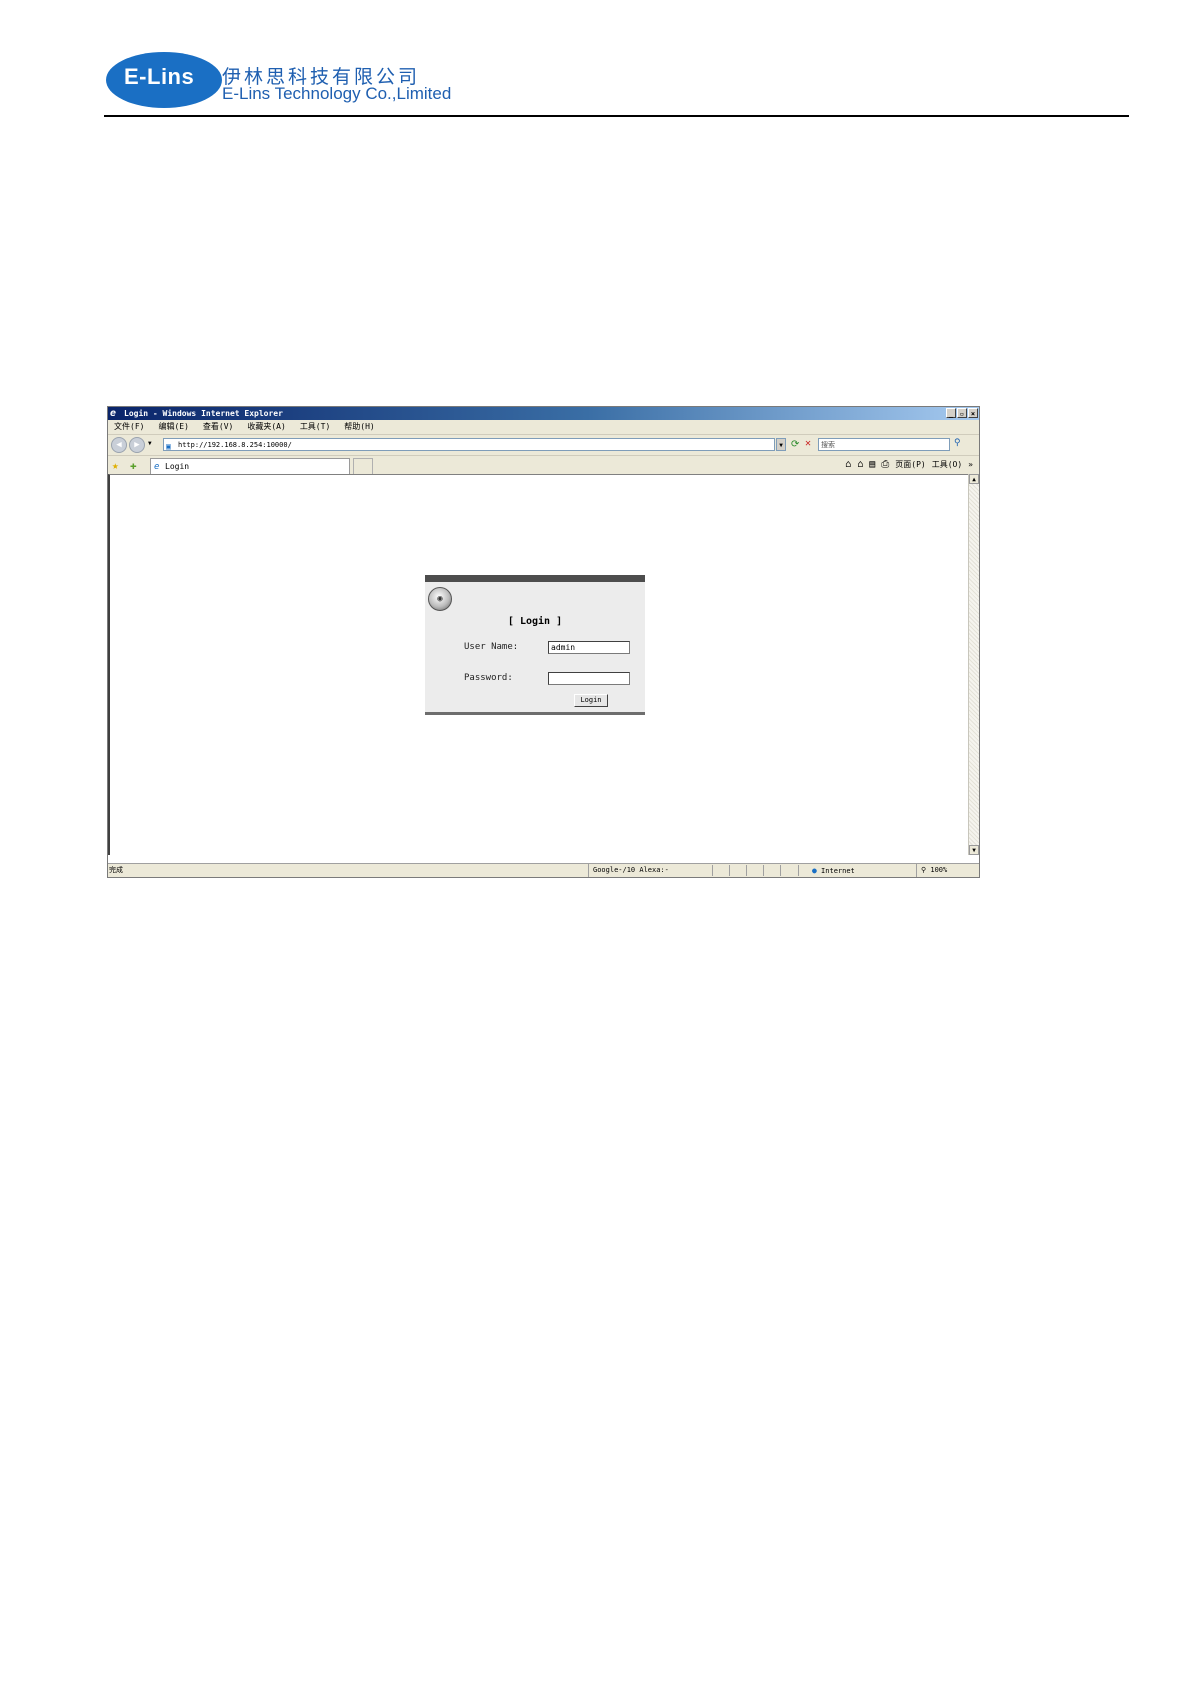 The height and width of the screenshot is (1684, 1190). I want to click on status-google-rank: Google-/10 Alexa:-, so click(649, 870).